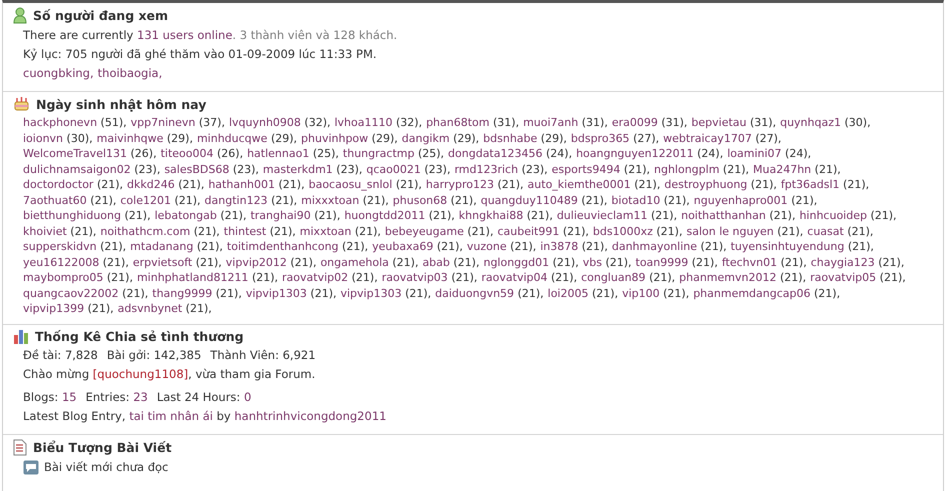  I want to click on user-link: dongdata123456, so click(495, 153).